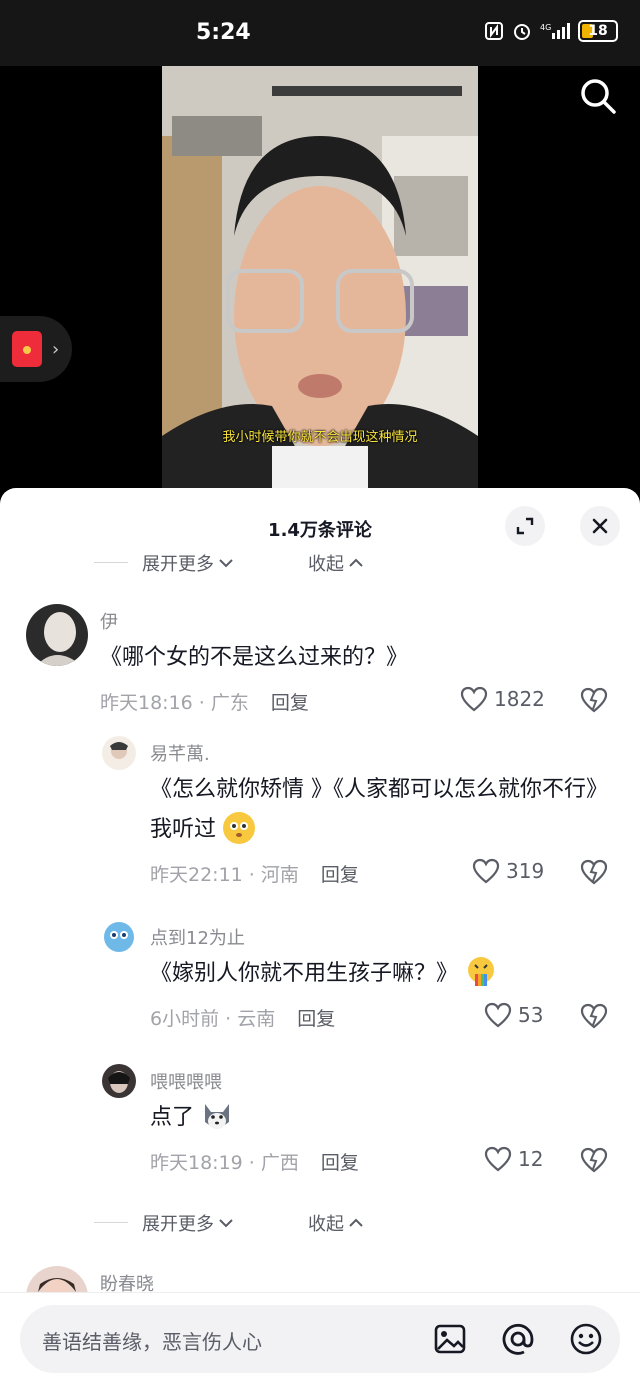  What do you see at coordinates (494, 31) in the screenshot?
I see `nfc-icon` at bounding box center [494, 31].